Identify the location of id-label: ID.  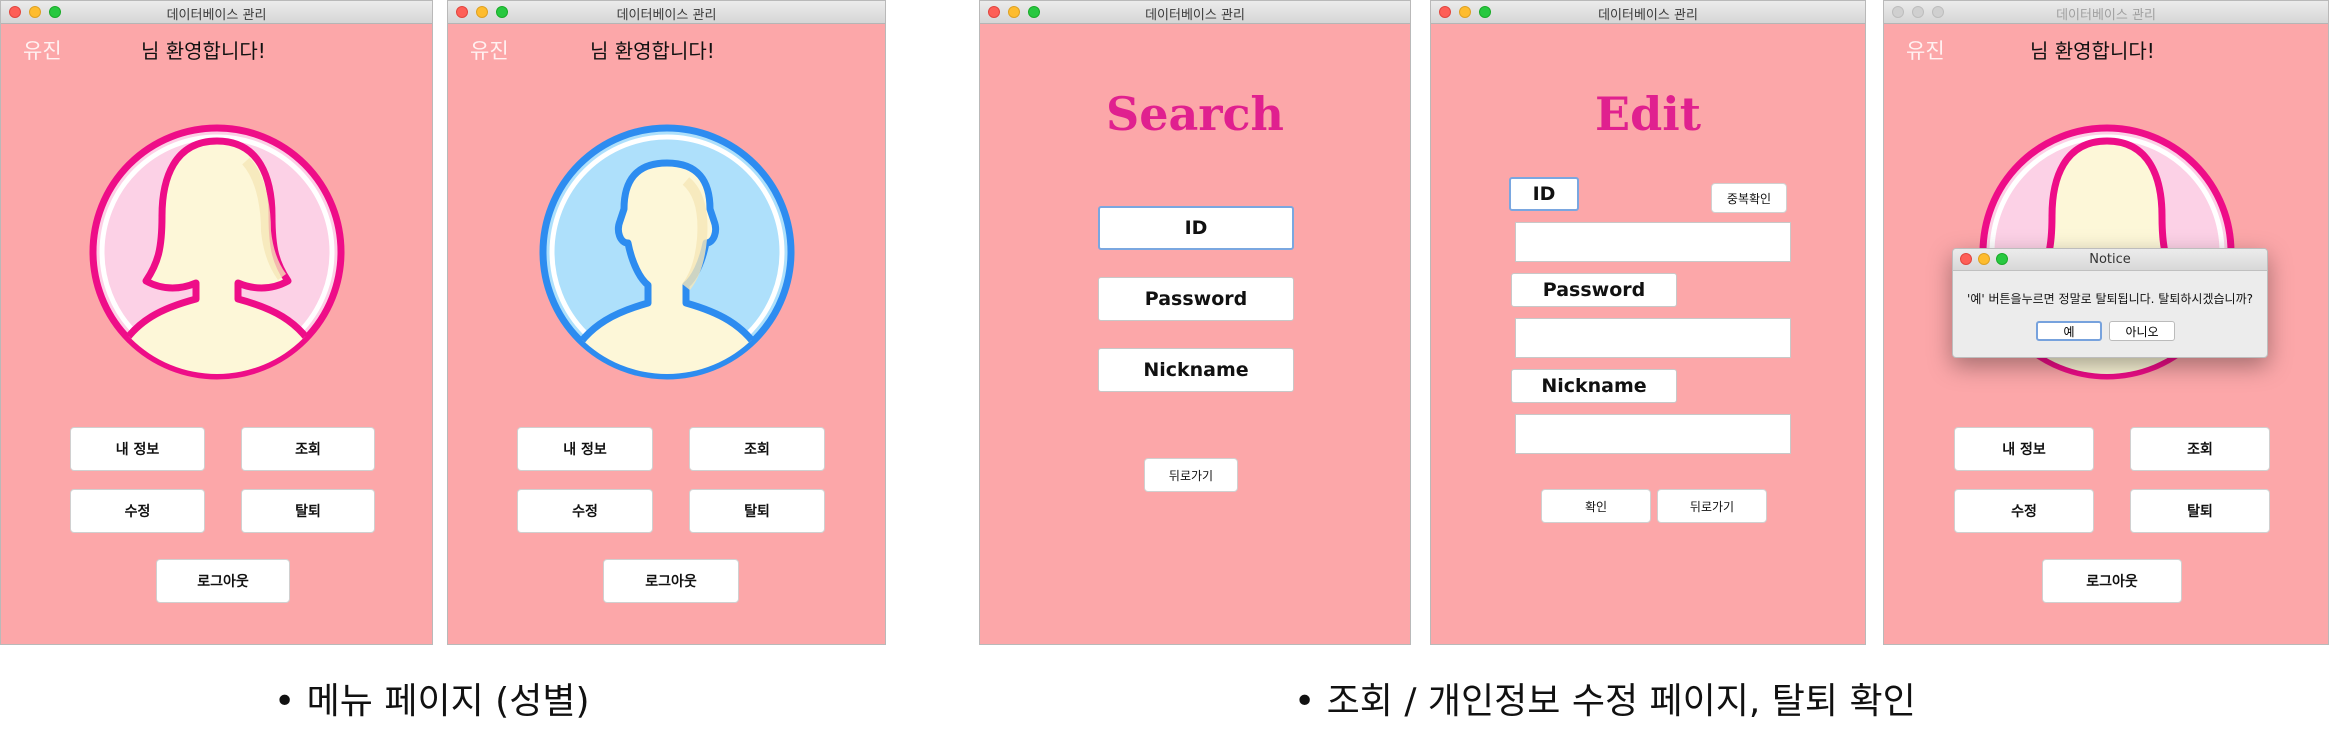
(1544, 194).